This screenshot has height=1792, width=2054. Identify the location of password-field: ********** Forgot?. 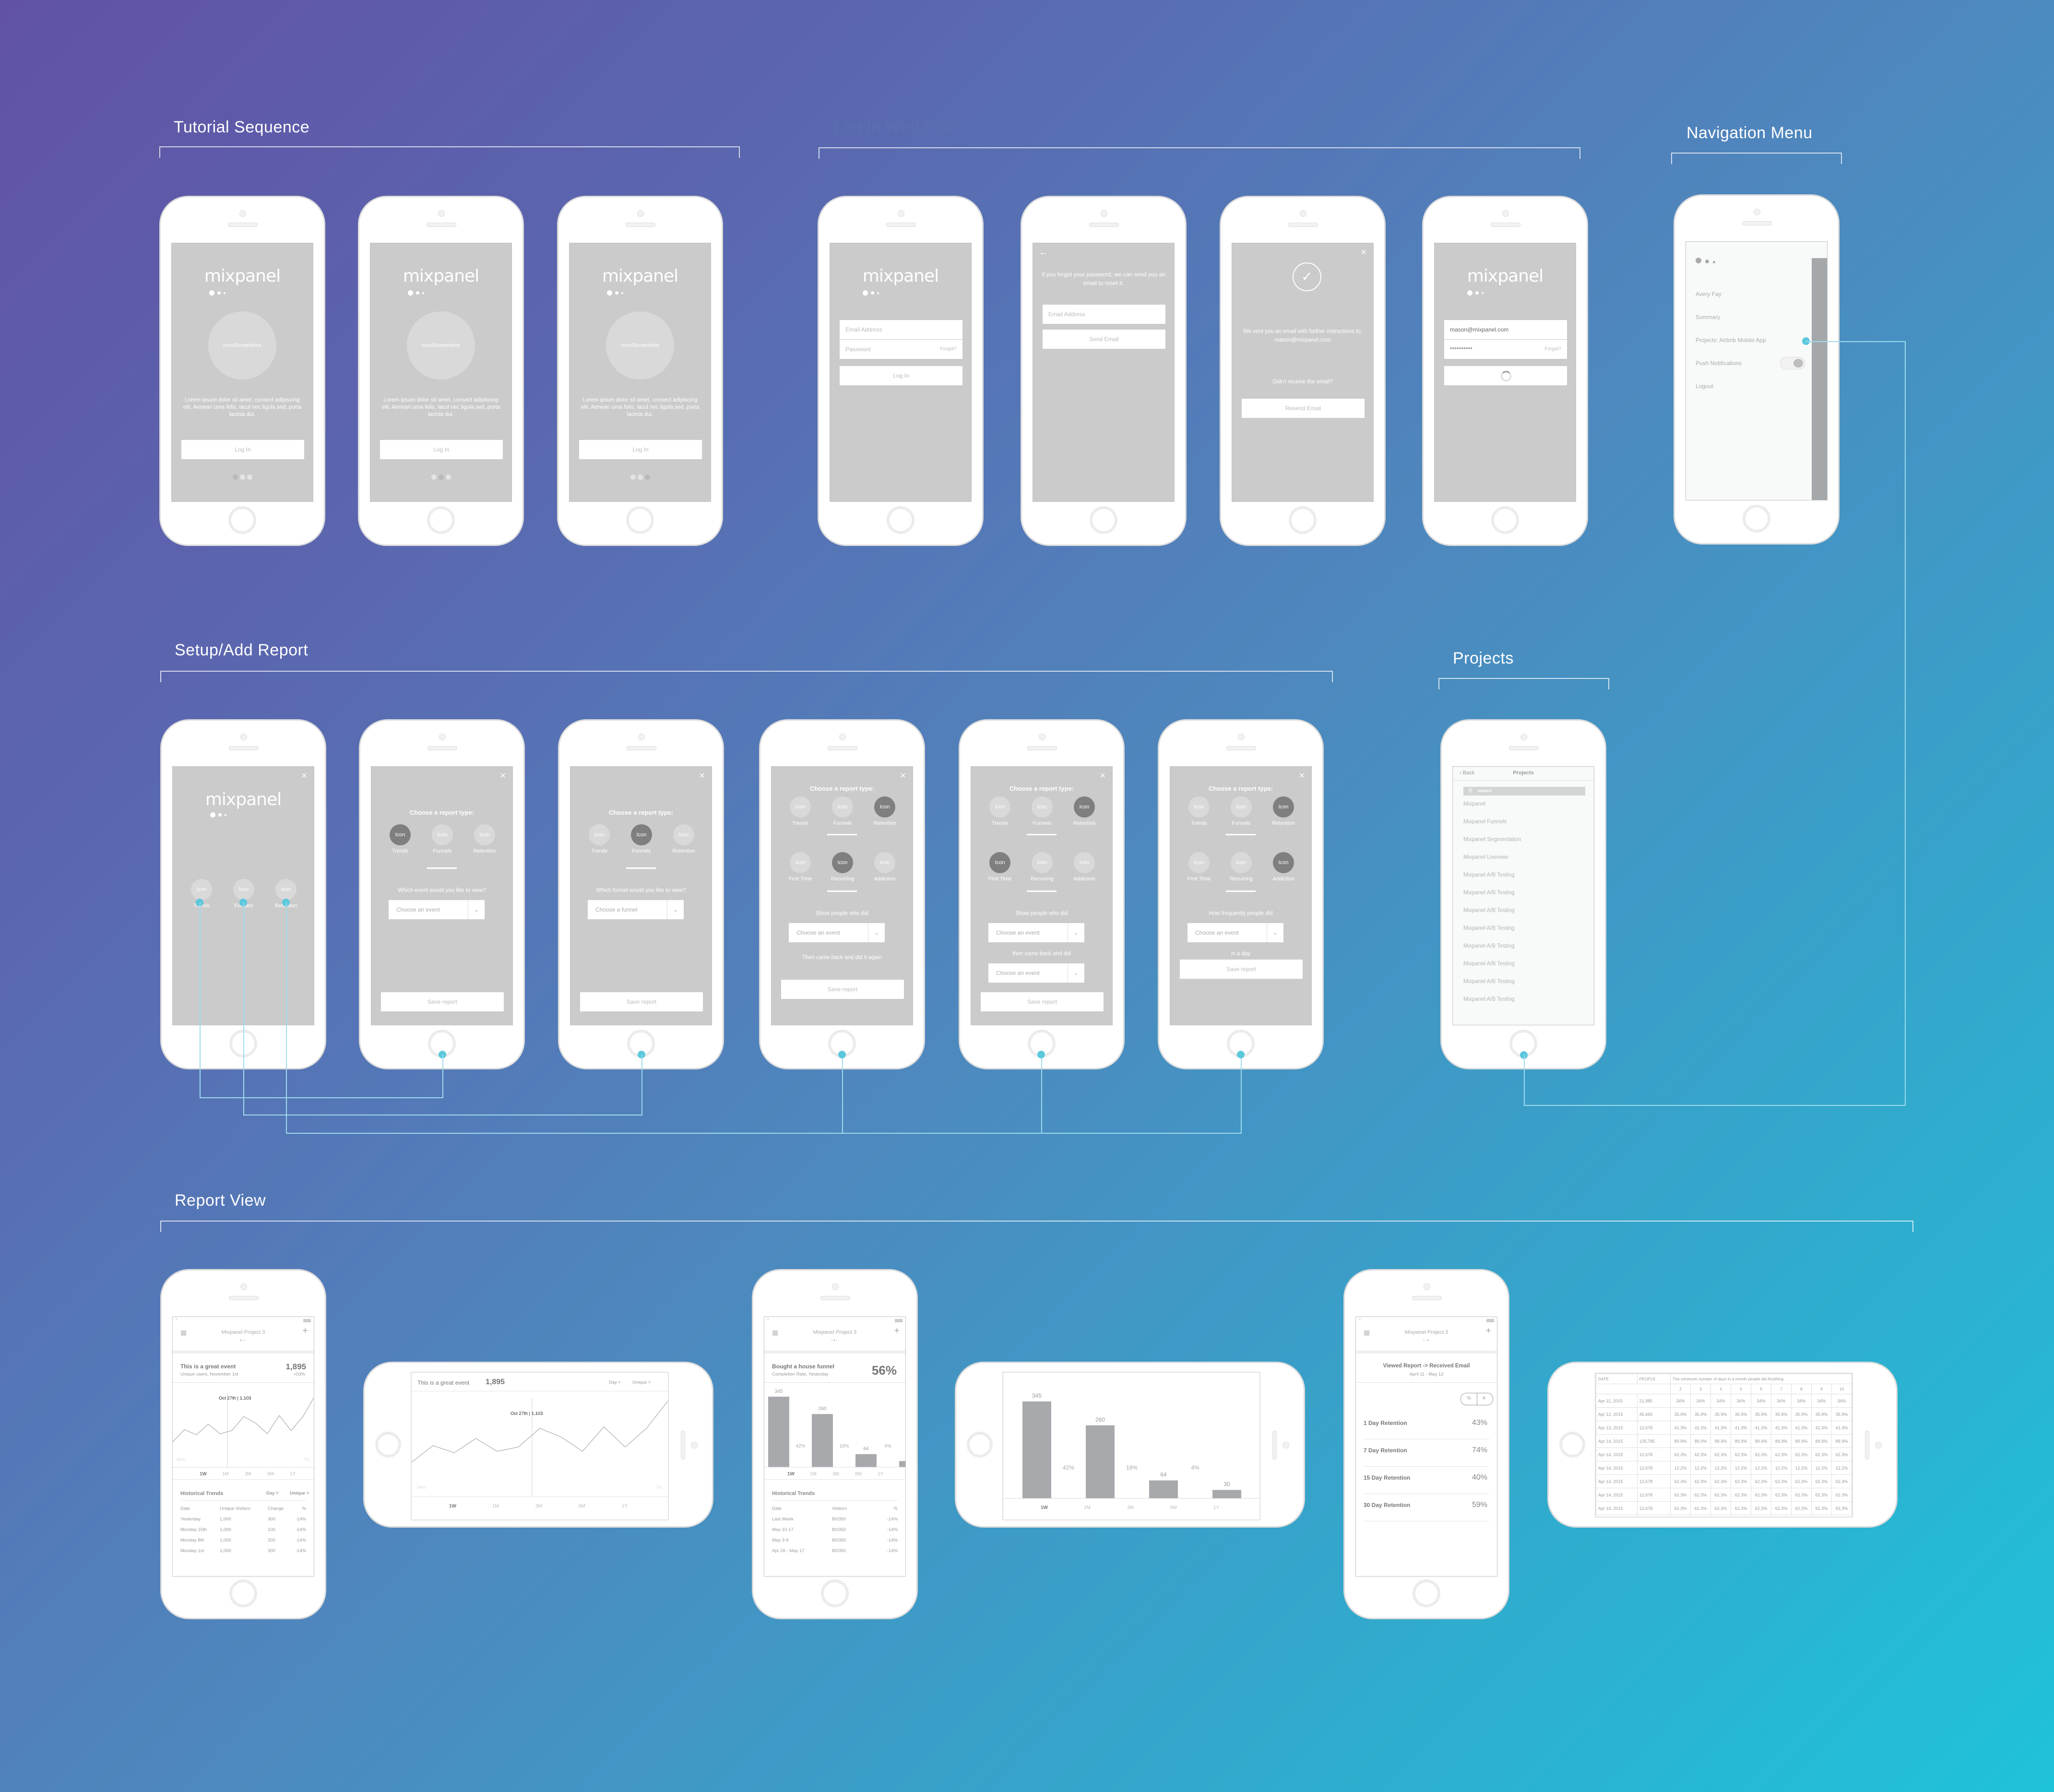
(1505, 349).